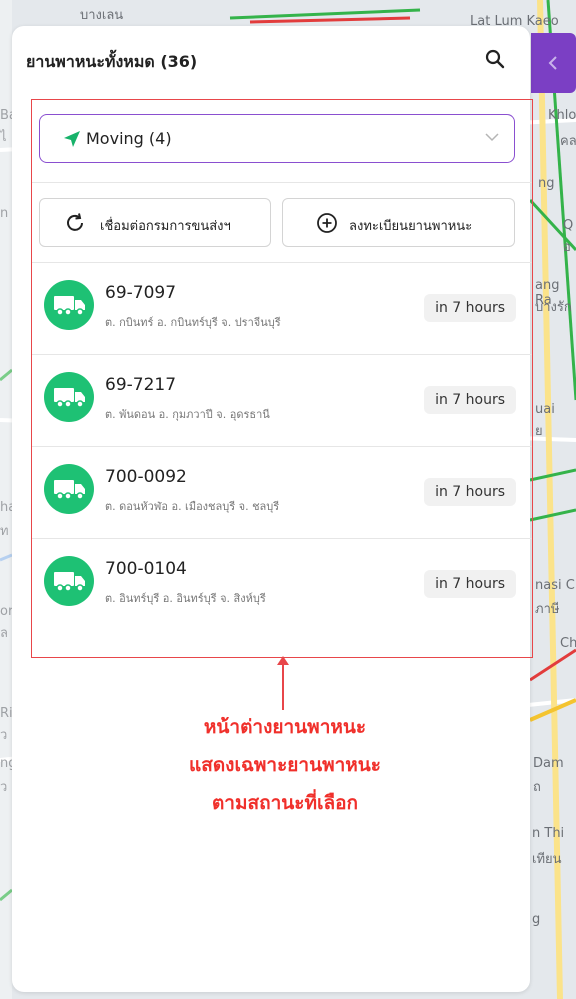 The image size is (576, 999). I want to click on map-label: อ, so click(567, 247).